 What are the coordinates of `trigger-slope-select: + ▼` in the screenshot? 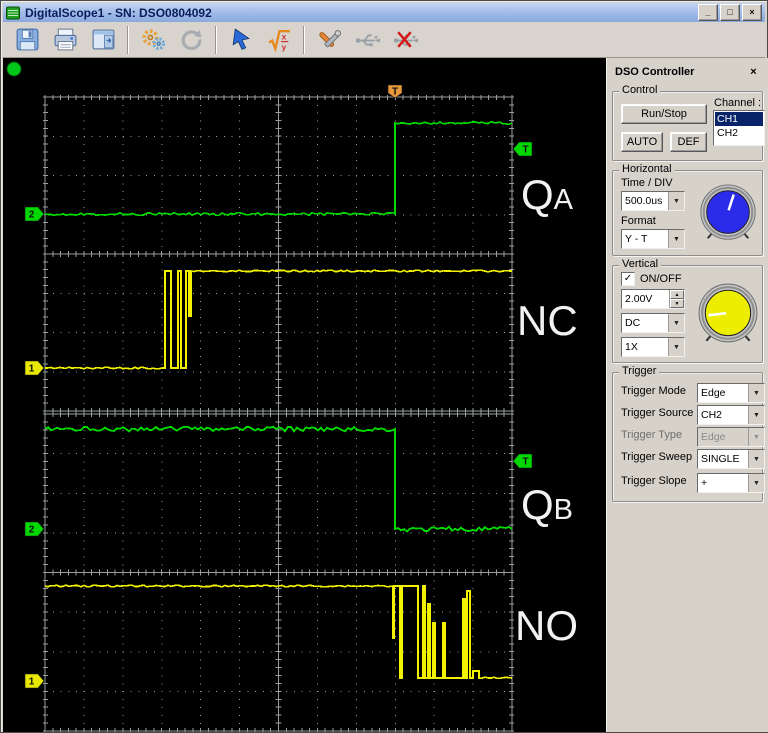 It's located at (731, 483).